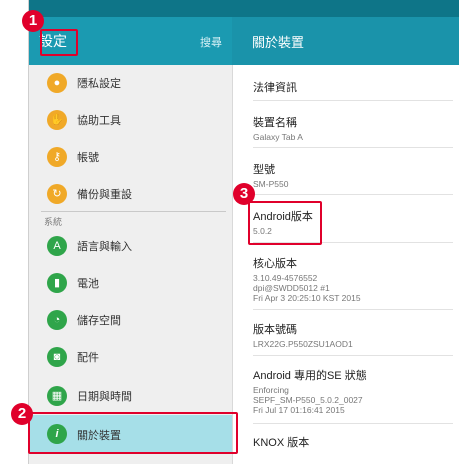 The width and height of the screenshot is (468, 464). Describe the element at coordinates (244, 8) in the screenshot. I see `status-bar` at that location.